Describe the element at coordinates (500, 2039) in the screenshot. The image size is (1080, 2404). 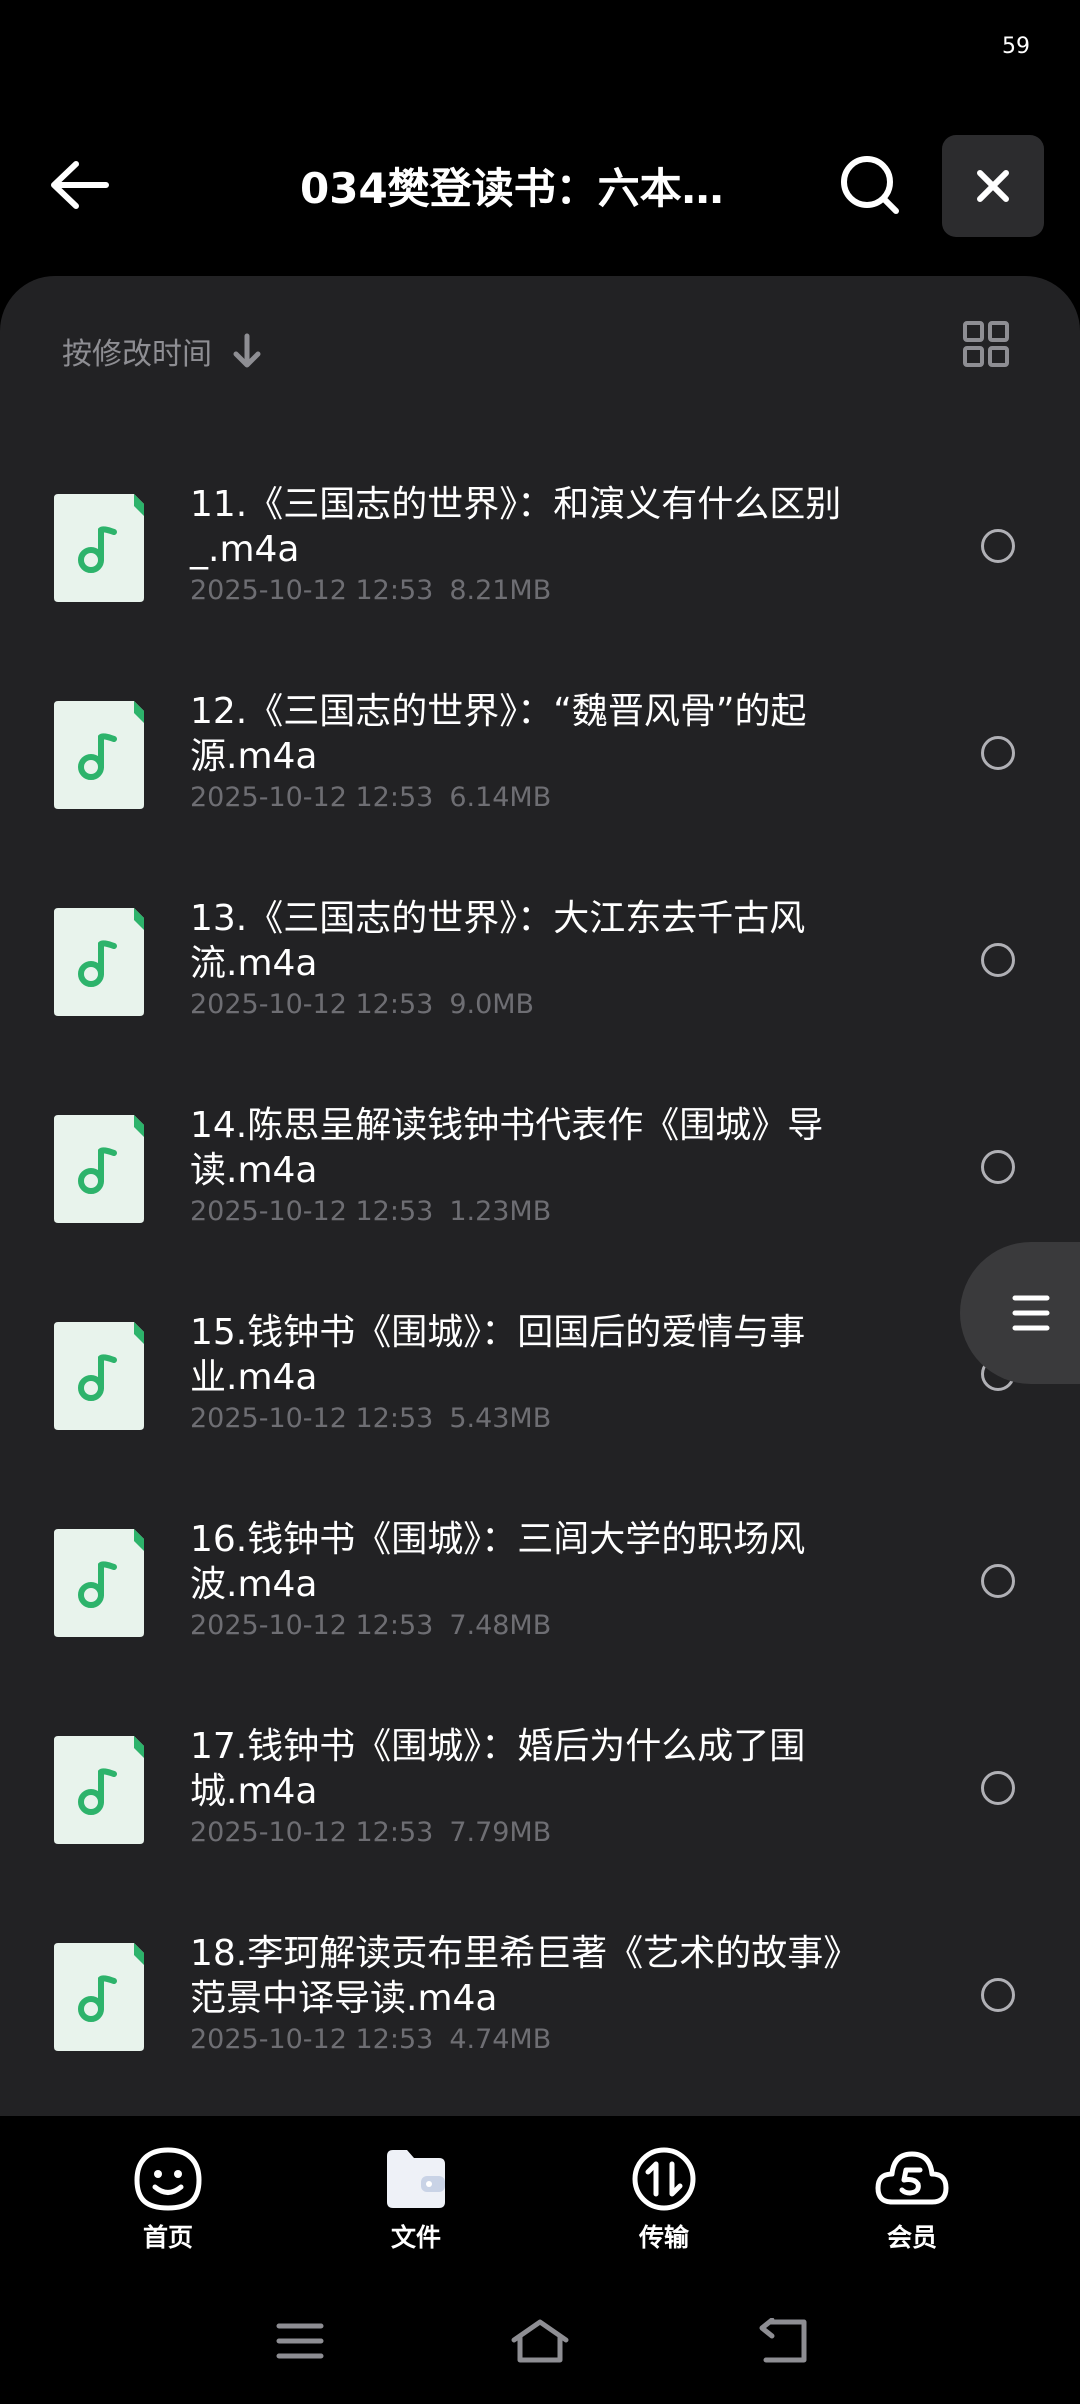
I see `file-size: 4.74MB` at that location.